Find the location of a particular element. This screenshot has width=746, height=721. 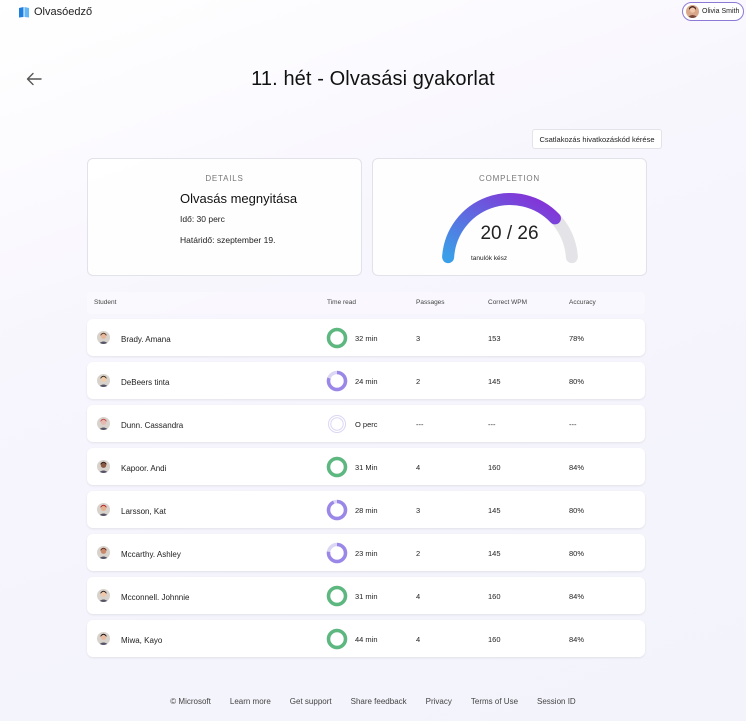

table-row: Dunn. Cassandra O perc --- --- --- is located at coordinates (366, 423).